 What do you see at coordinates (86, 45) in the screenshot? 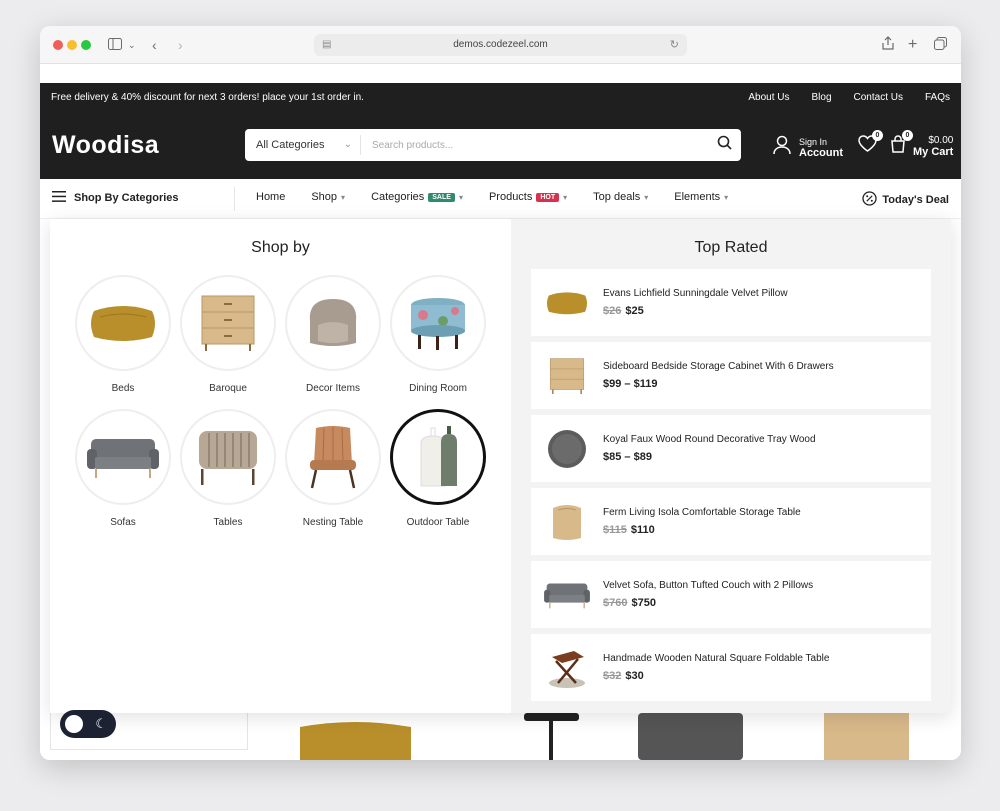
I see `maximize-window-button` at bounding box center [86, 45].